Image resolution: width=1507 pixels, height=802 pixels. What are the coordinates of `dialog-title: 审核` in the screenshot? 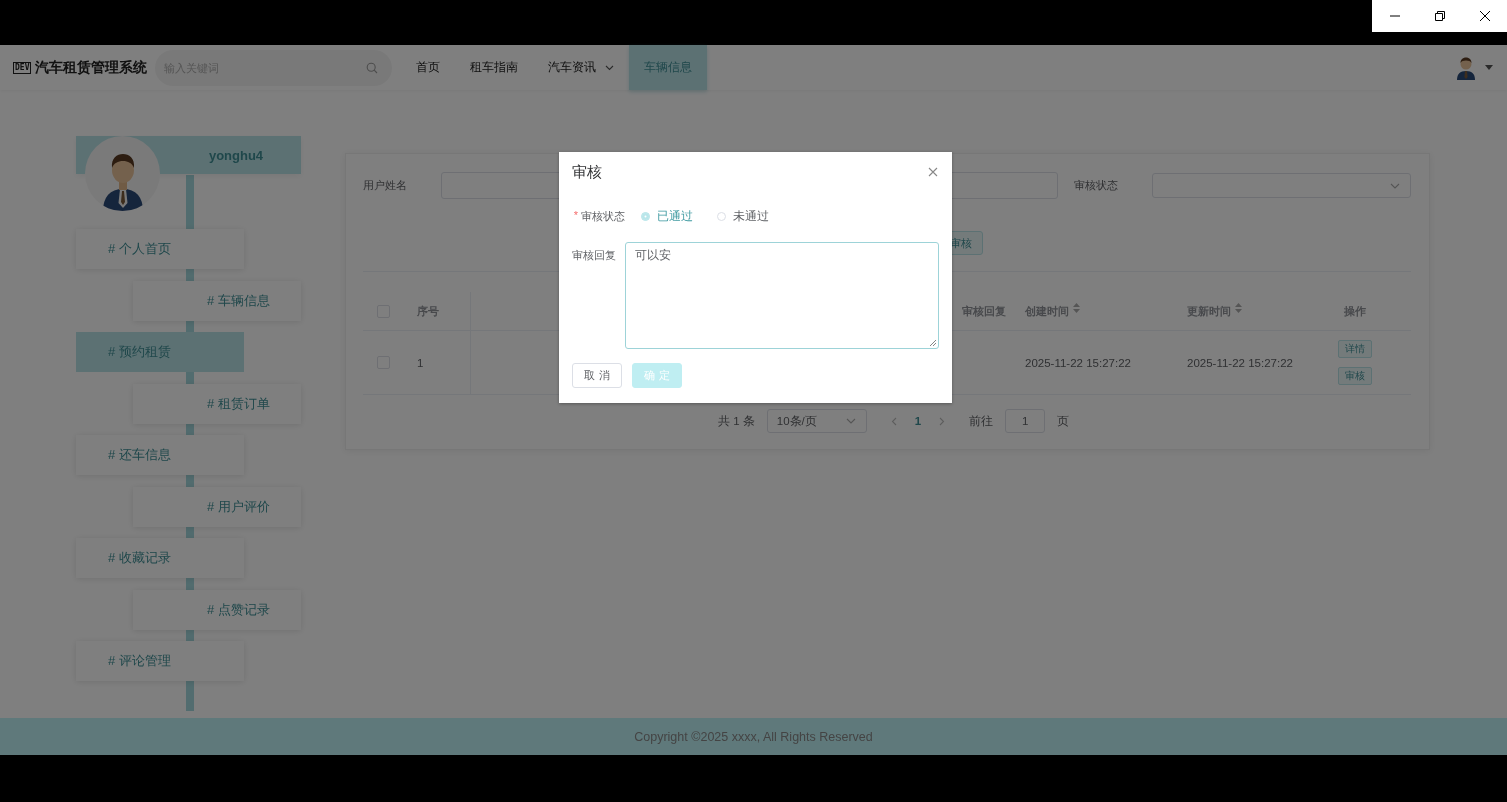 It's located at (587, 172).